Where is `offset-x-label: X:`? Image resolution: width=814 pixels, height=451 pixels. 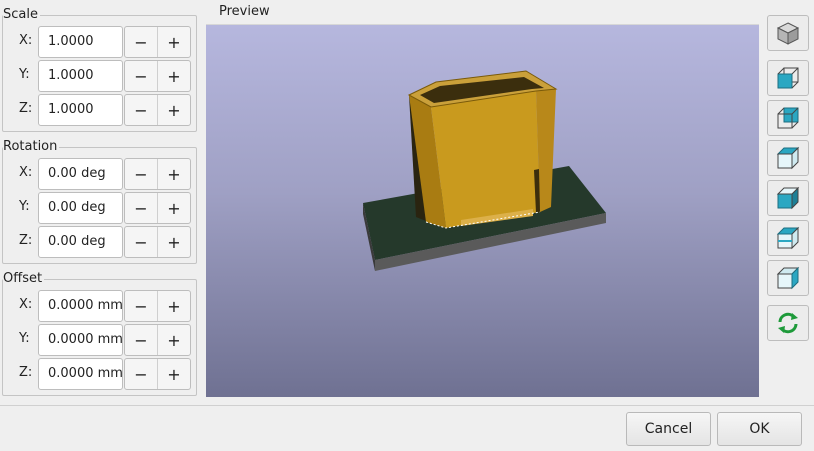
offset-x-label: X: is located at coordinates (26, 304).